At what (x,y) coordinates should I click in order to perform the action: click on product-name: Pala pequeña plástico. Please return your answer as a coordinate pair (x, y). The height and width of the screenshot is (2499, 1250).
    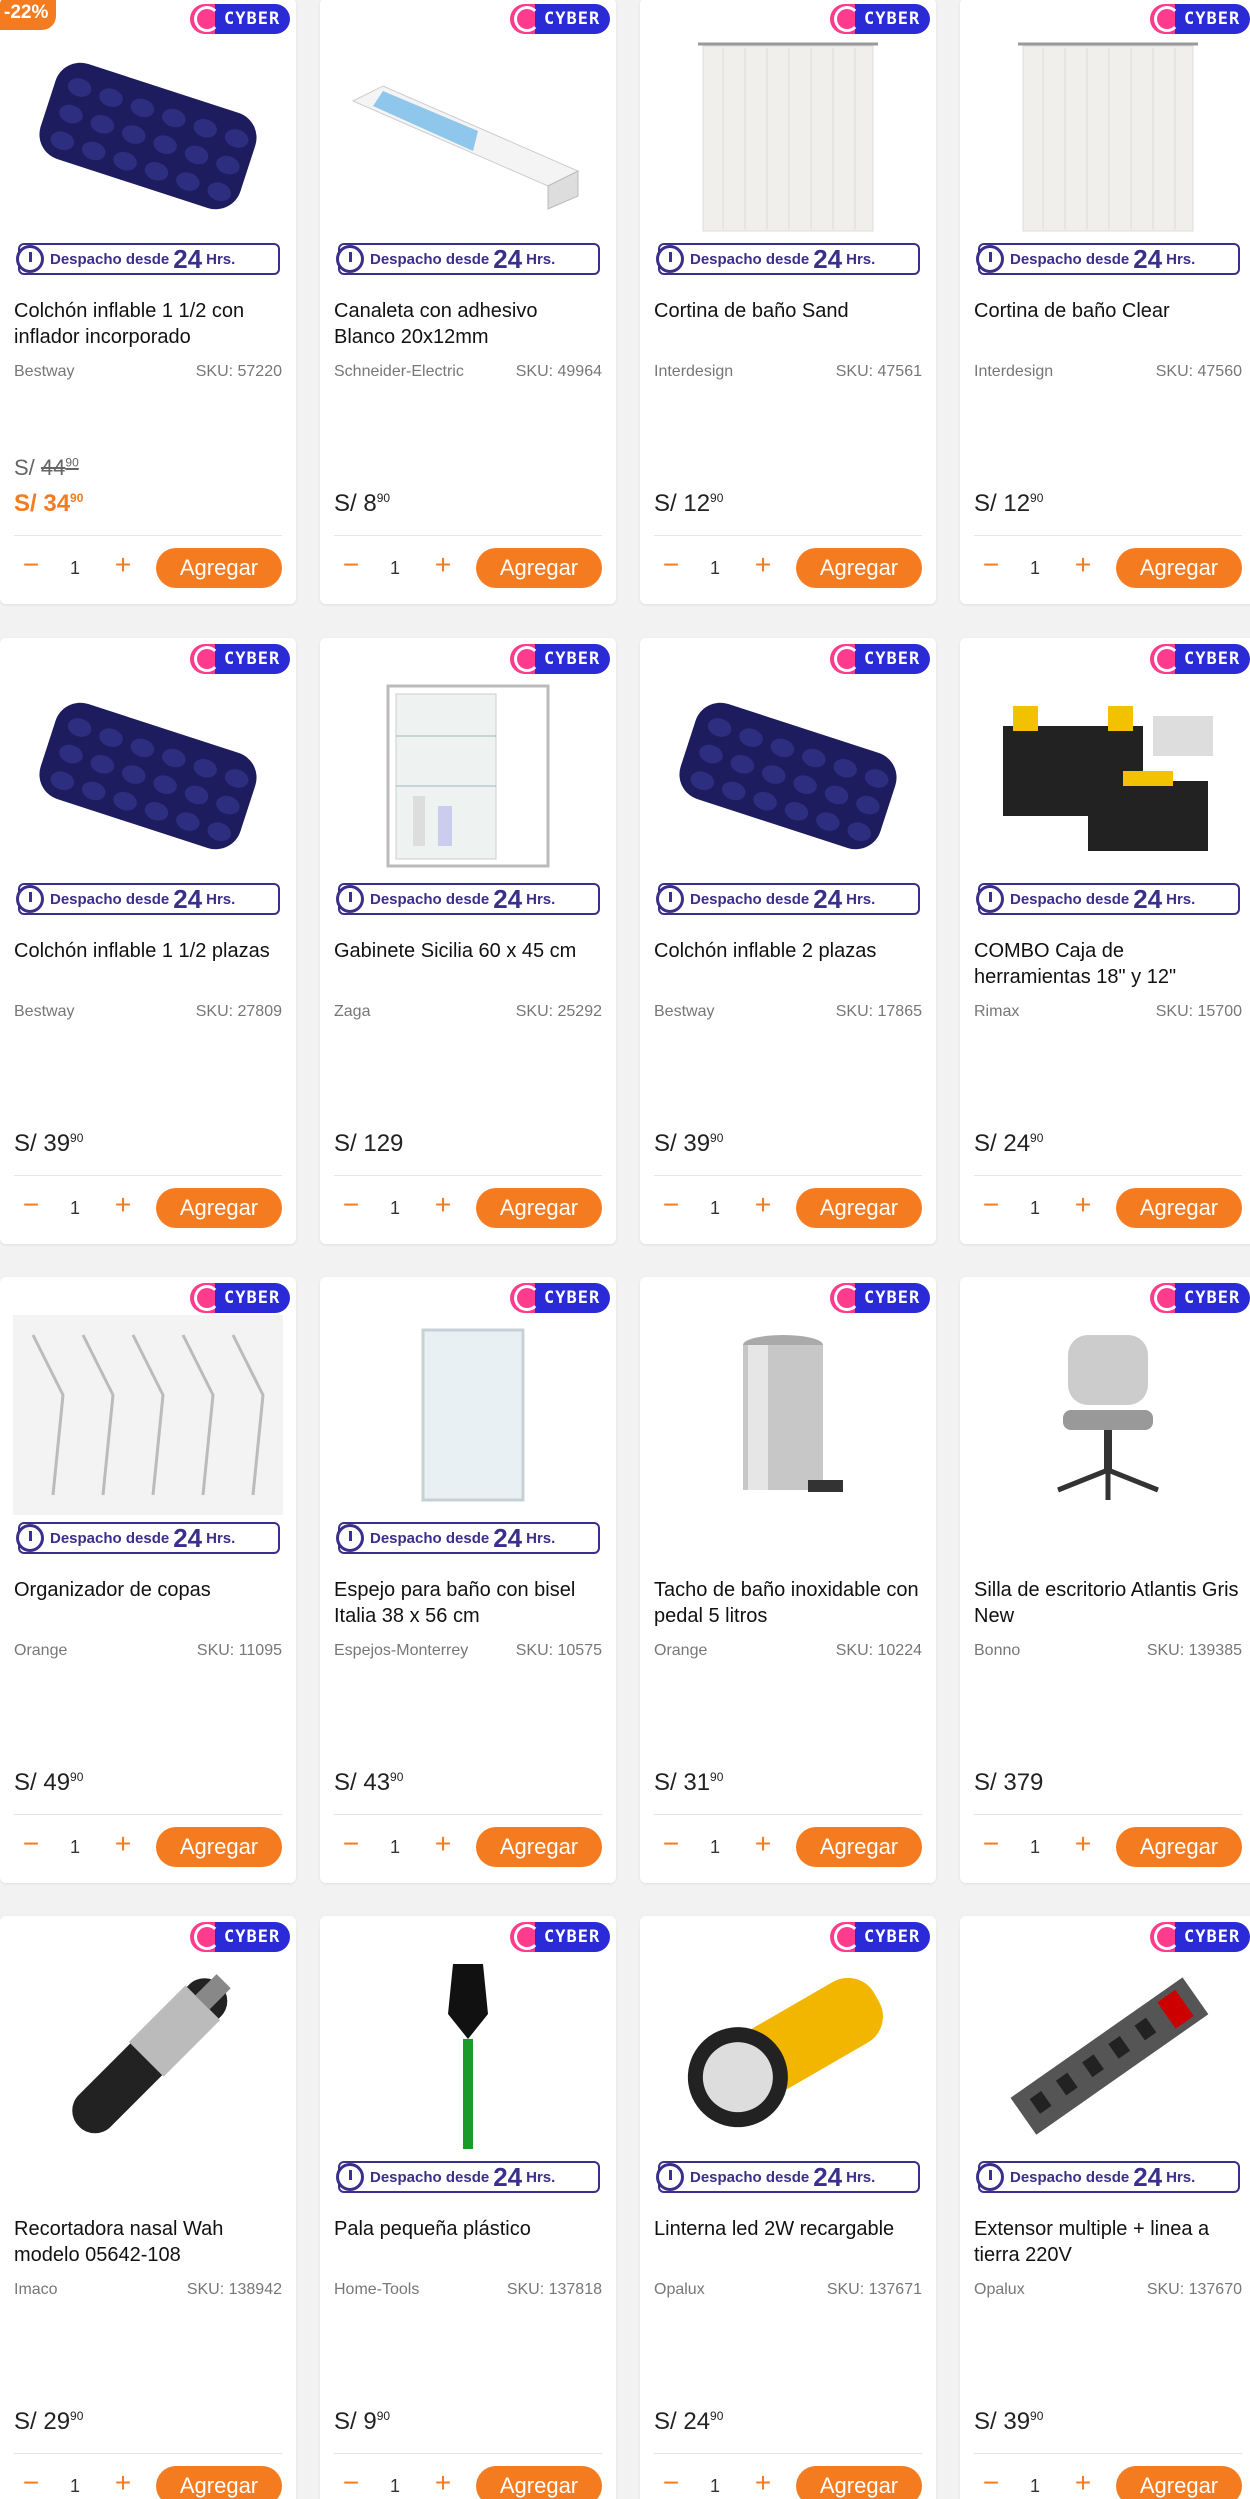
    Looking at the image, I should click on (469, 2229).